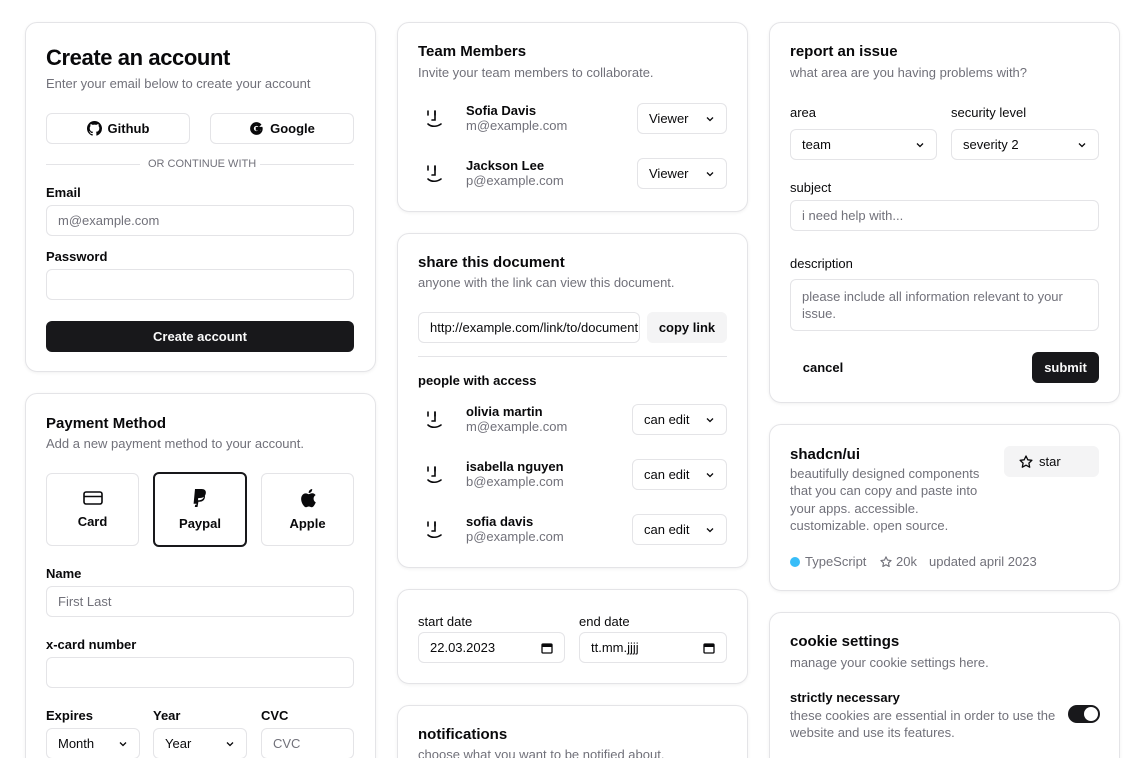  Describe the element at coordinates (816, 144) in the screenshot. I see `area-select-value: team` at that location.